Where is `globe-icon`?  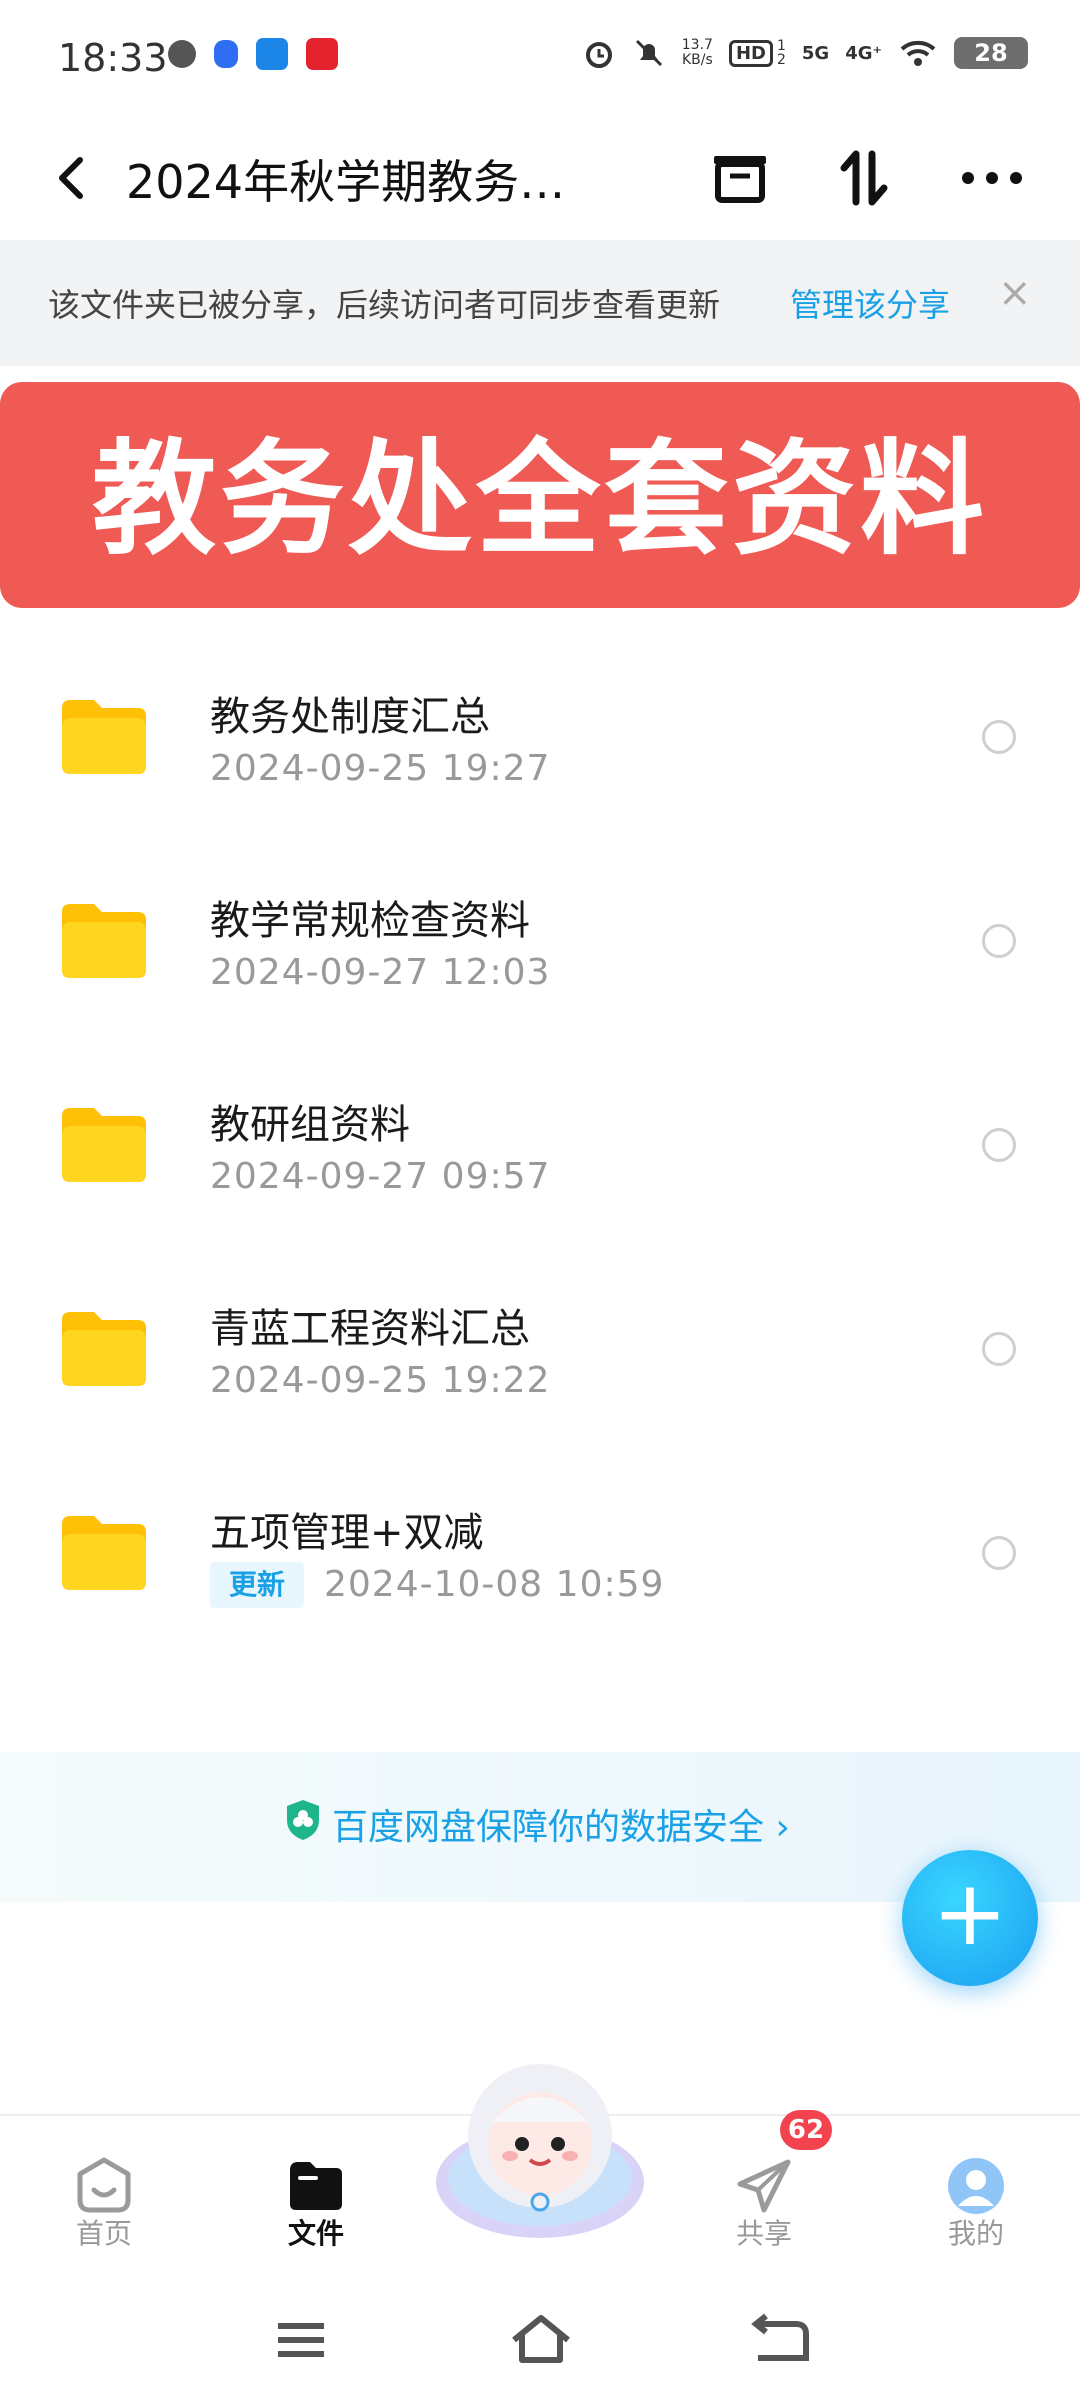
globe-icon is located at coordinates (182, 54).